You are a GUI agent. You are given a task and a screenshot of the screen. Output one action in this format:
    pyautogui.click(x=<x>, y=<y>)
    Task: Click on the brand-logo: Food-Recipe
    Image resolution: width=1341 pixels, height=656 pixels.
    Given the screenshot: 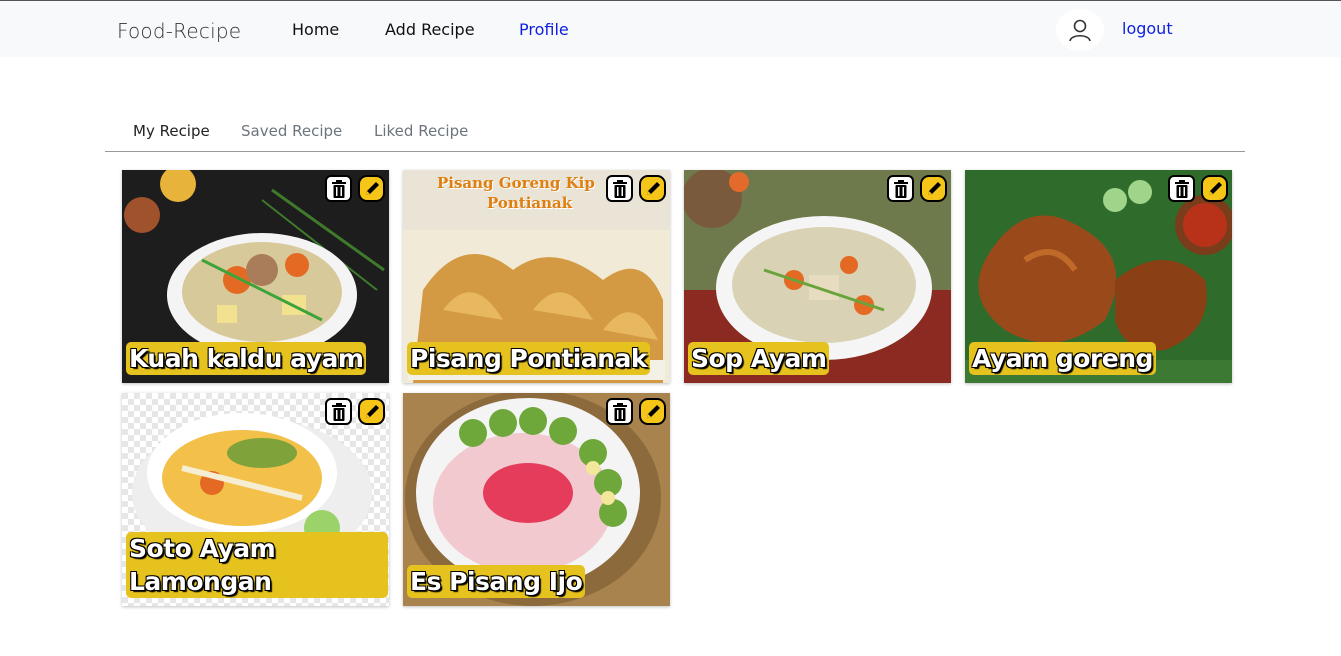 What is the action you would take?
    pyautogui.click(x=179, y=31)
    